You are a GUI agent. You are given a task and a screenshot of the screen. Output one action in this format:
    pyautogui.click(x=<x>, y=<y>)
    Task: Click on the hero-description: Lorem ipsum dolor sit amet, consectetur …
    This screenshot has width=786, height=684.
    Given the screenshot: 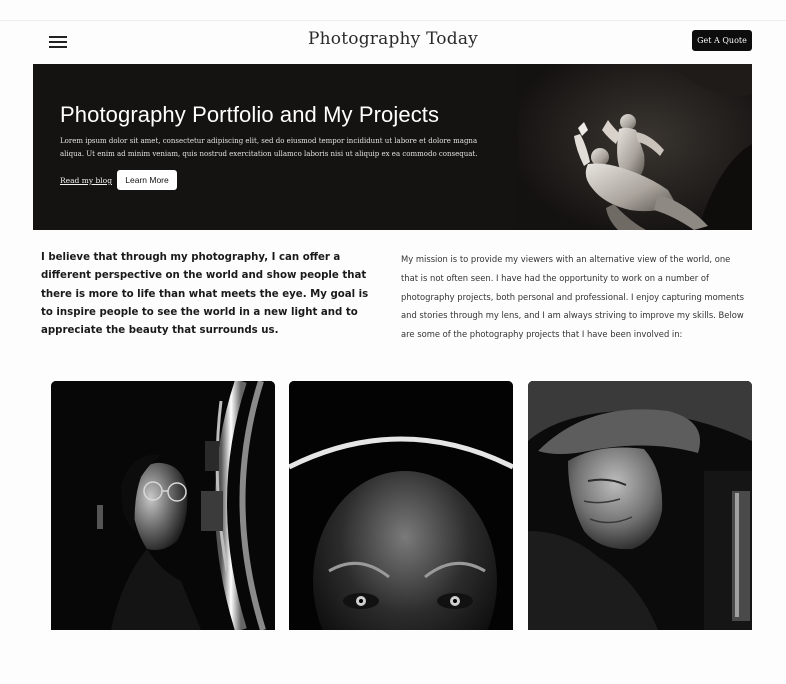 What is the action you would take?
    pyautogui.click(x=269, y=147)
    